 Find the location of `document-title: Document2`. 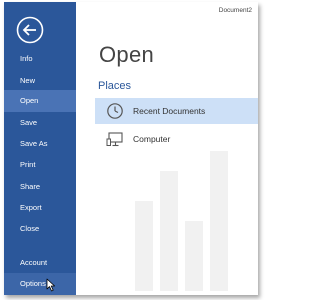

document-title: Document2 is located at coordinates (235, 10).